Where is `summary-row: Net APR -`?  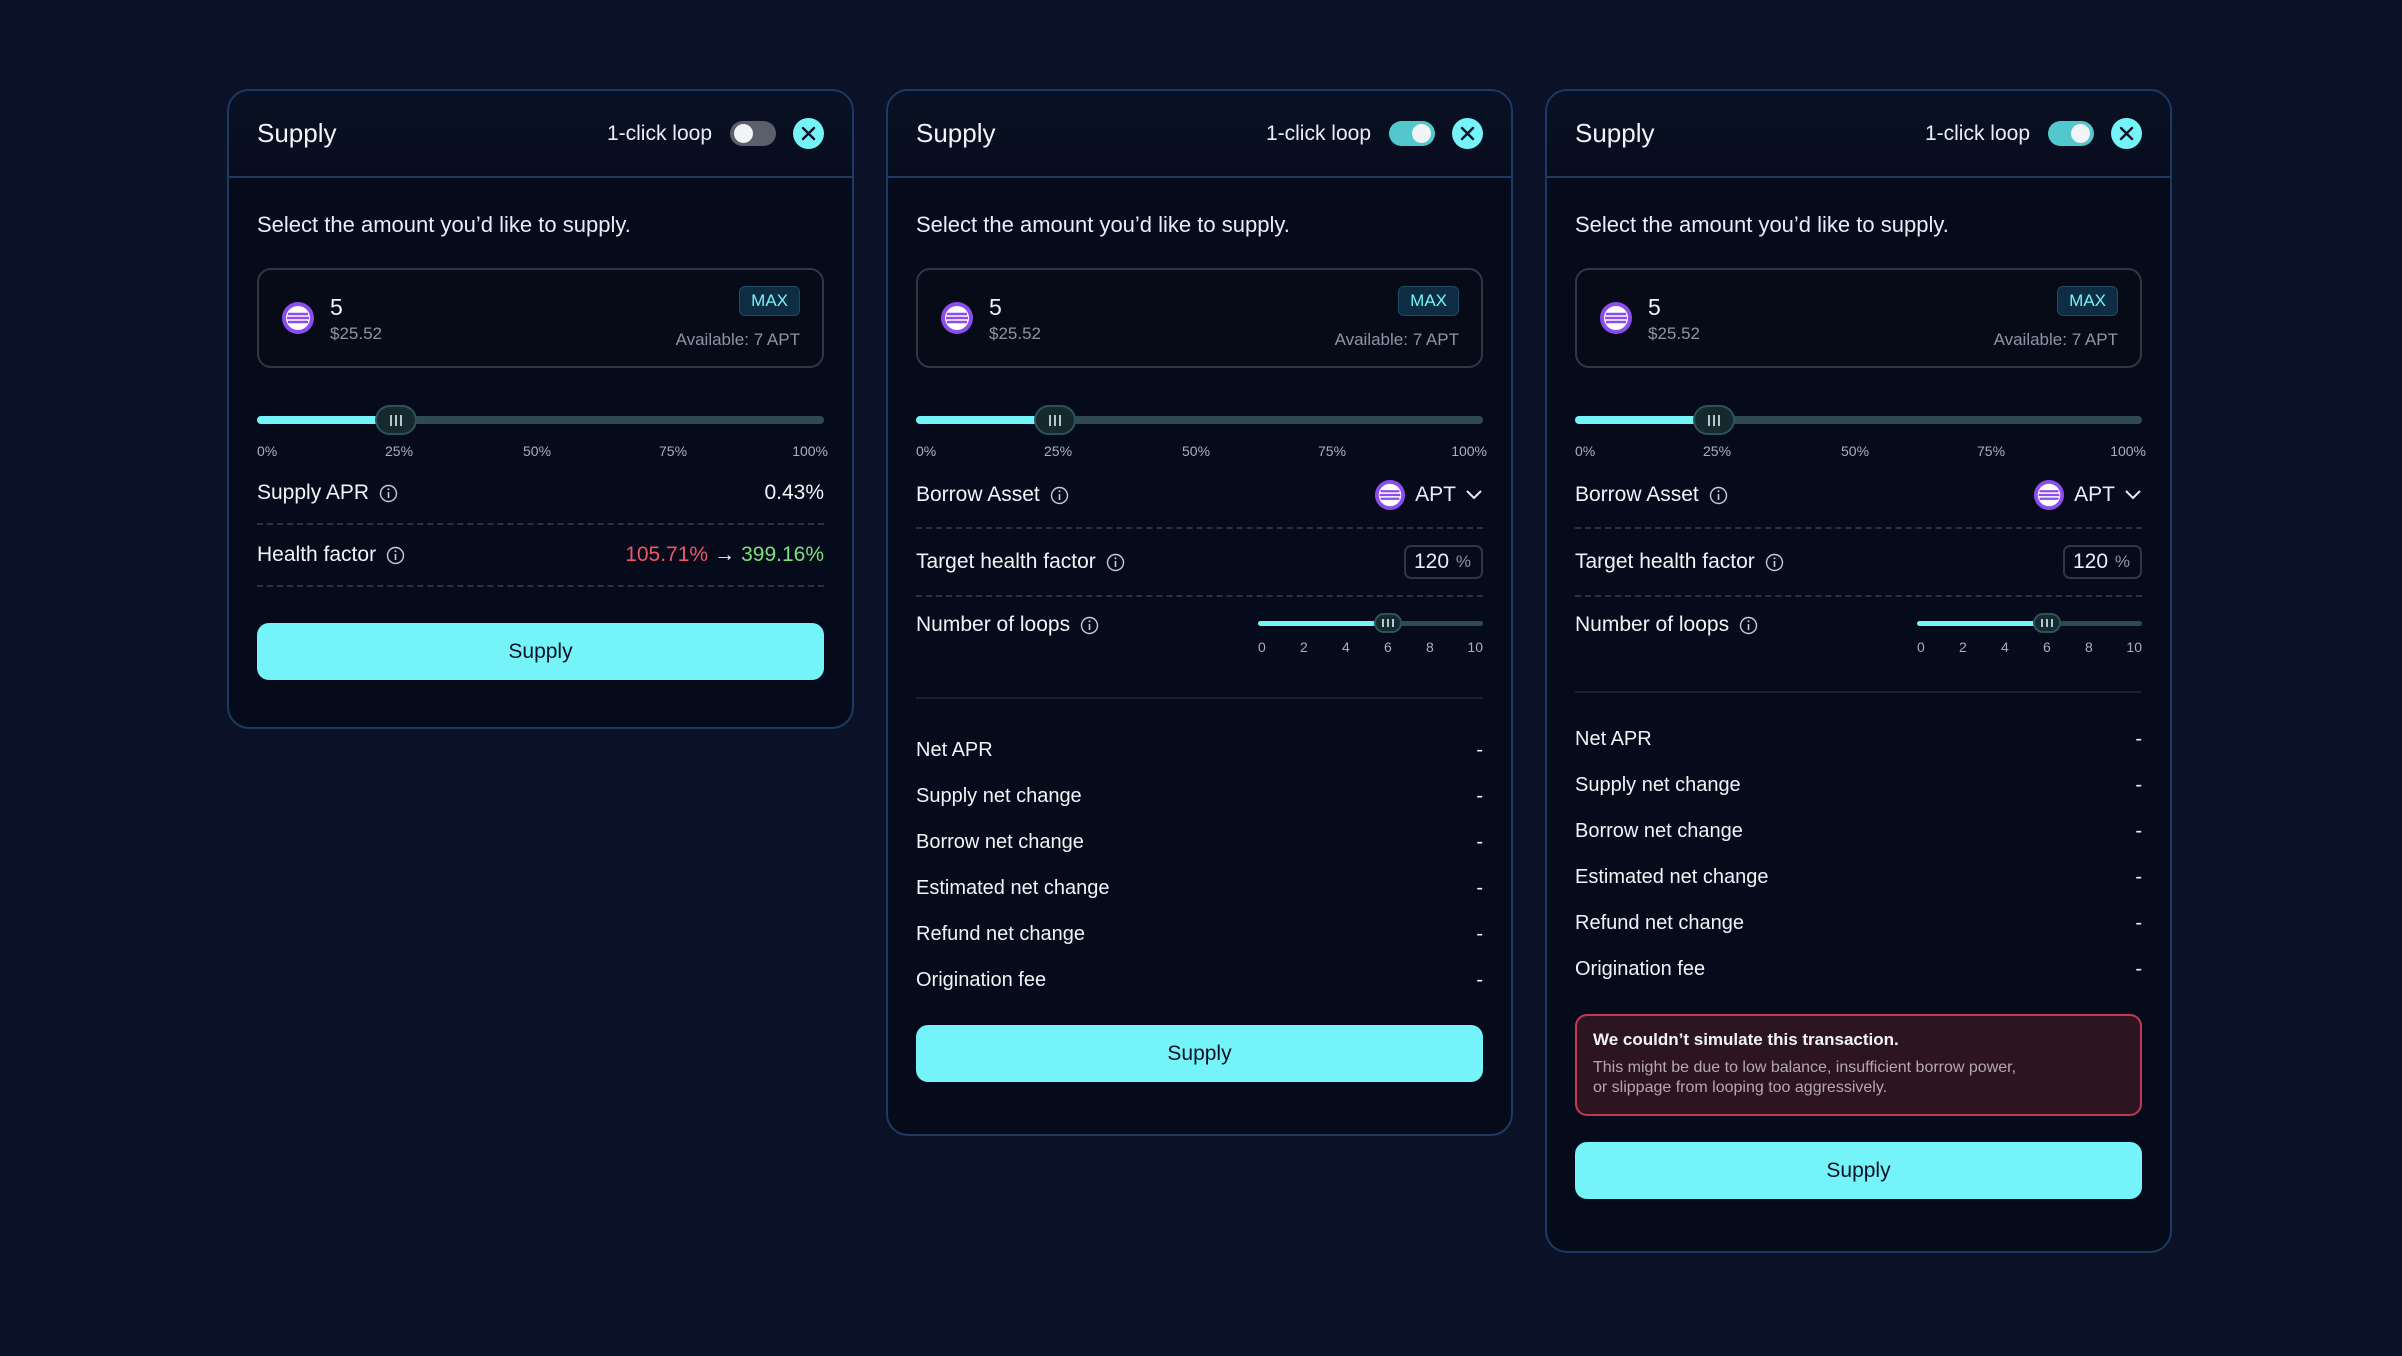 summary-row: Net APR - is located at coordinates (1858, 738).